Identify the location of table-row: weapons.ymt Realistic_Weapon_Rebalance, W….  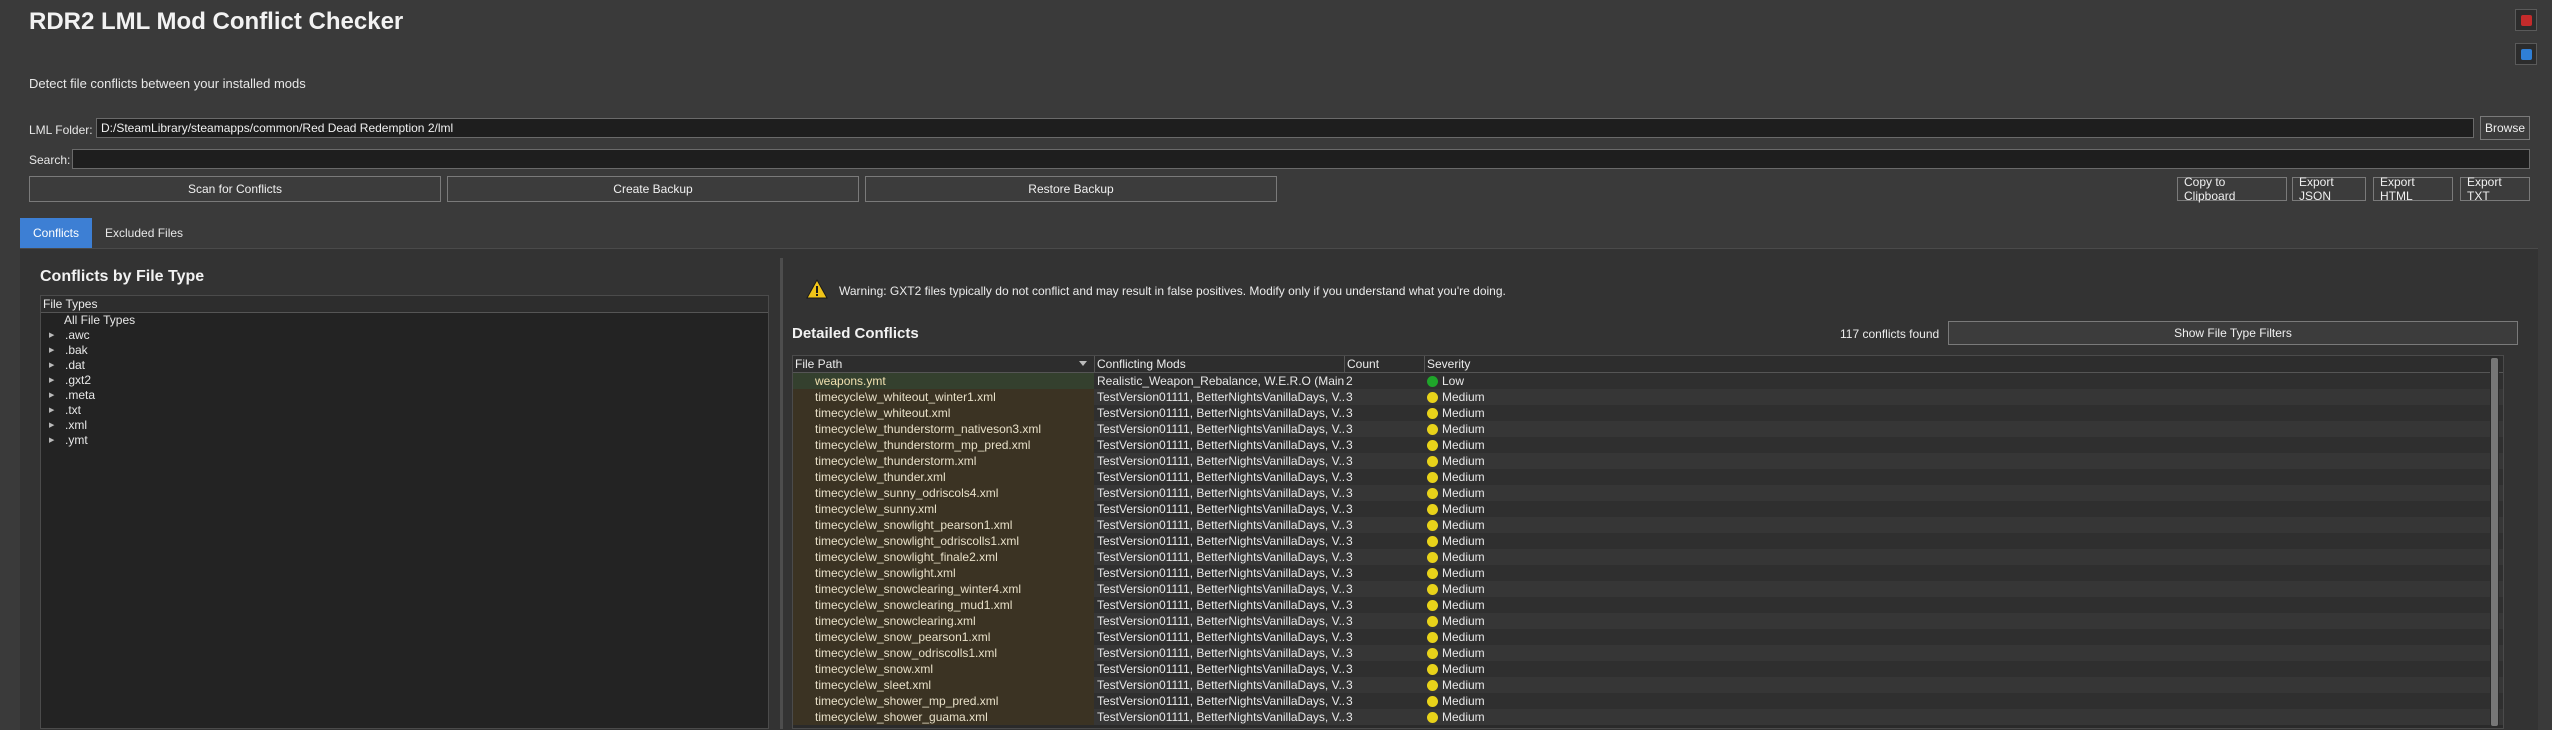
(1648, 381).